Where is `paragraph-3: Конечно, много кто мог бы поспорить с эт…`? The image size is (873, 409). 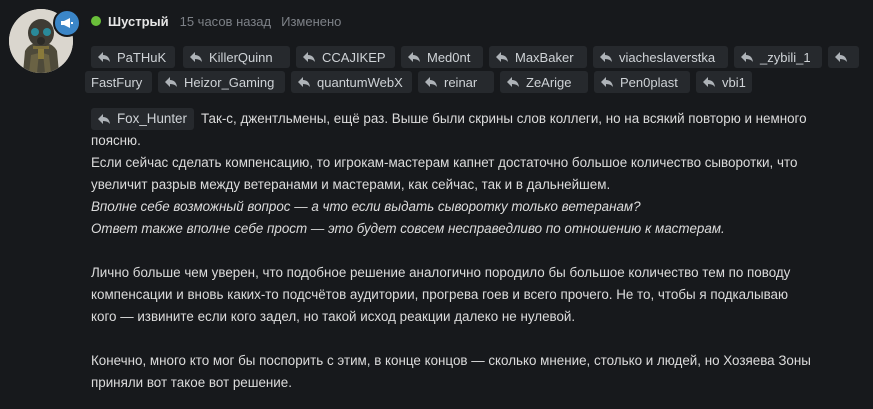 paragraph-3: Конечно, много кто мог бы поспорить с эт… is located at coordinates (451, 371).